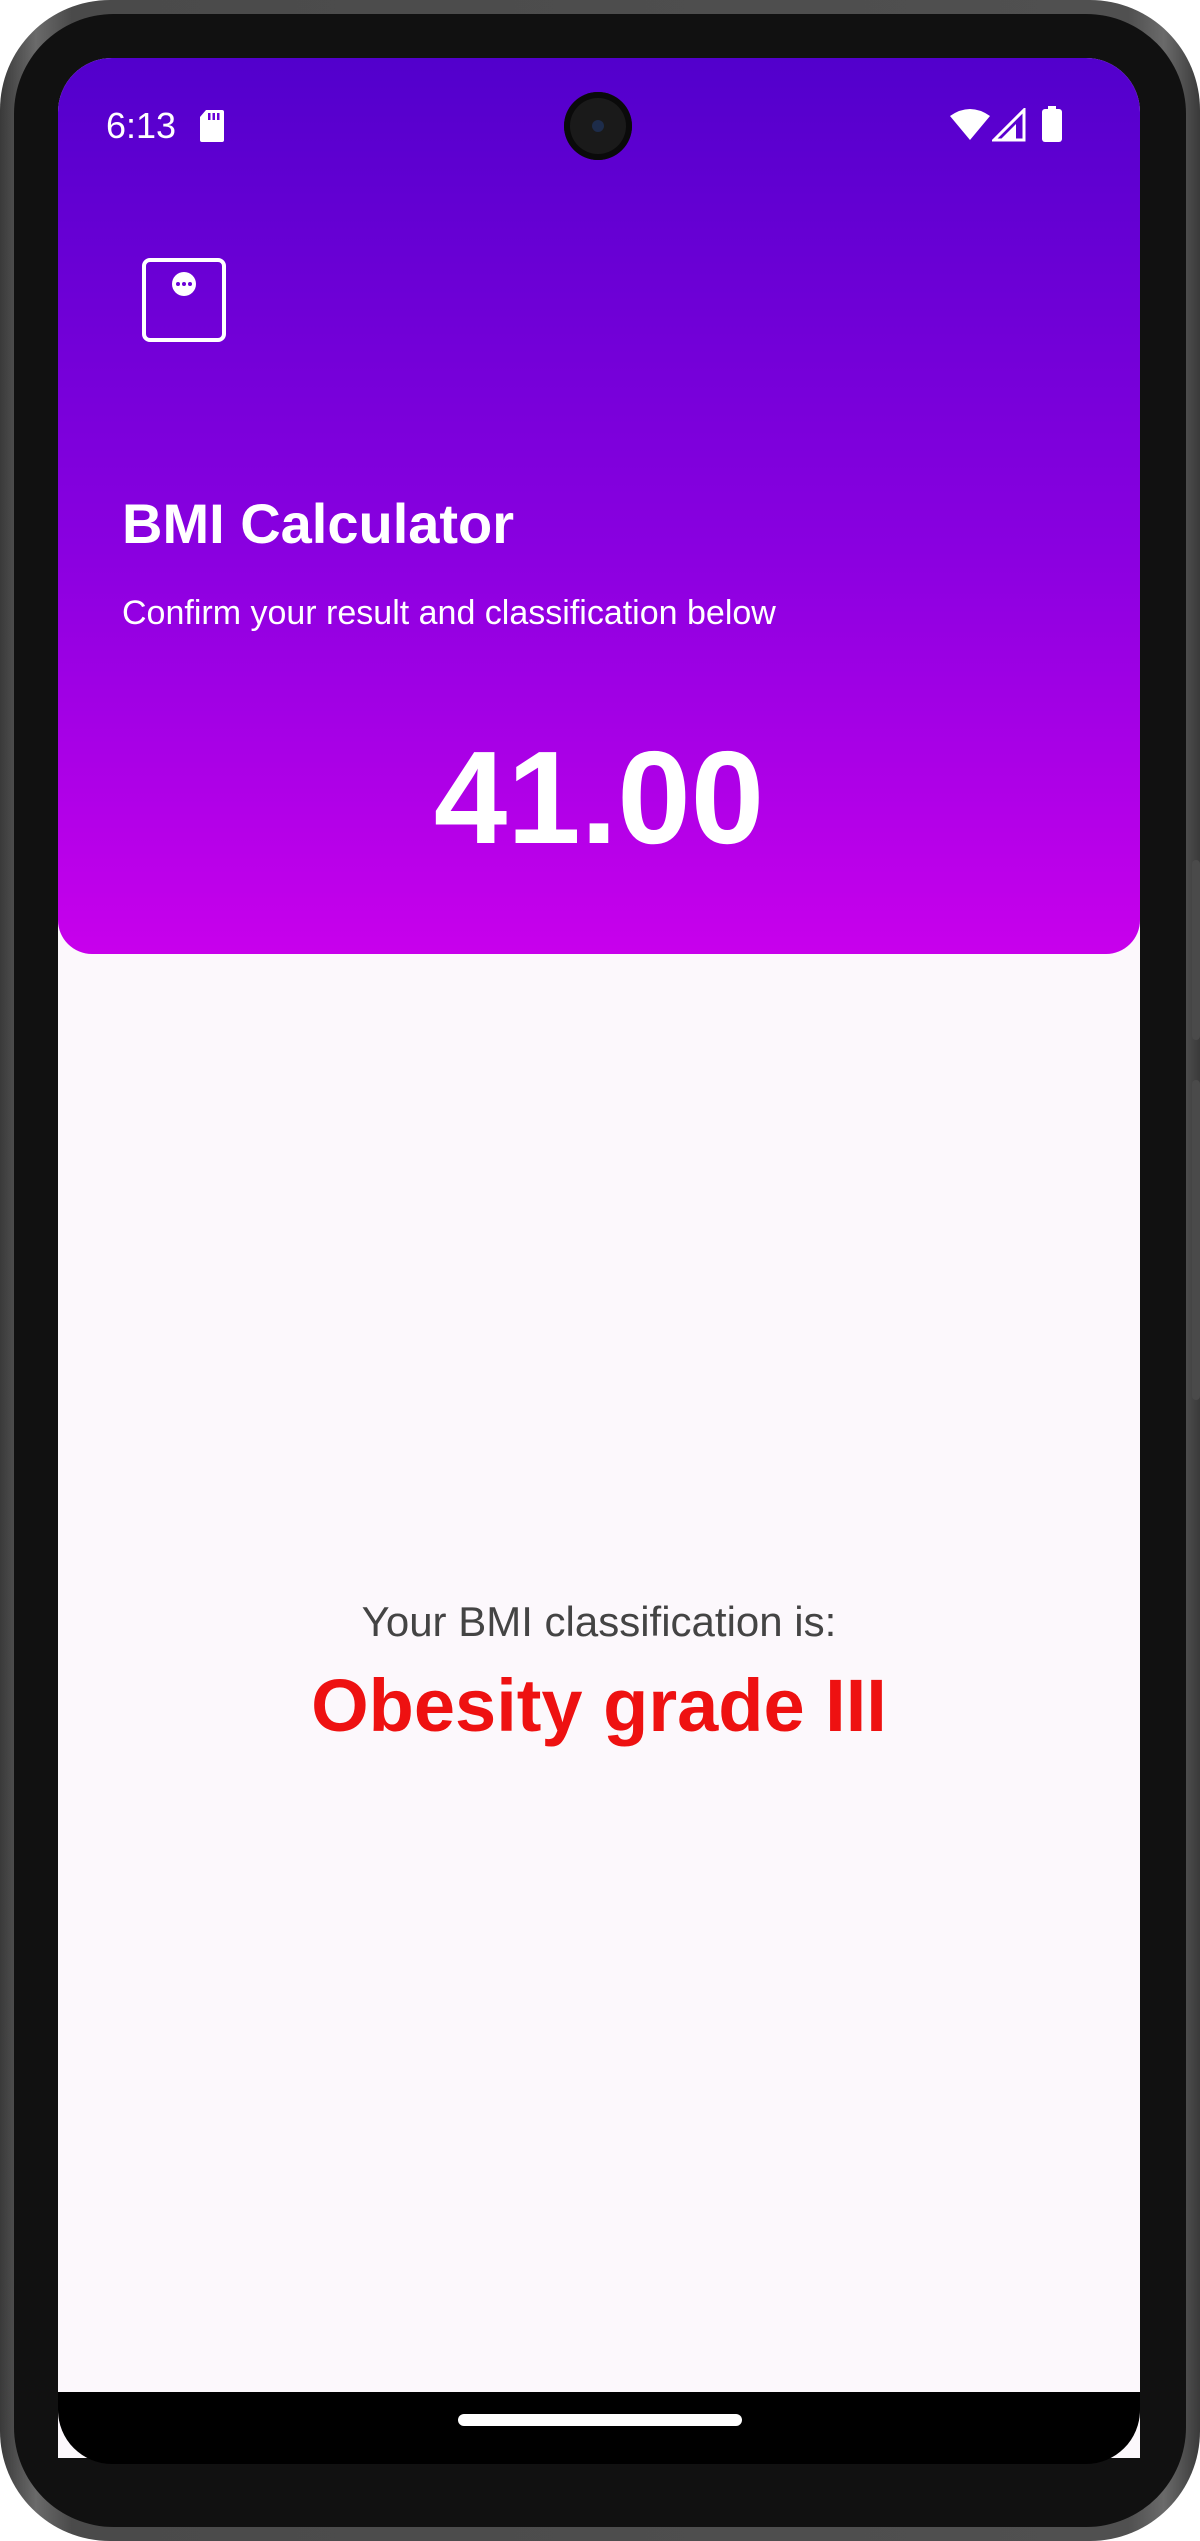 This screenshot has width=1200, height=2541. I want to click on status-bar: 6:13, so click(599, 128).